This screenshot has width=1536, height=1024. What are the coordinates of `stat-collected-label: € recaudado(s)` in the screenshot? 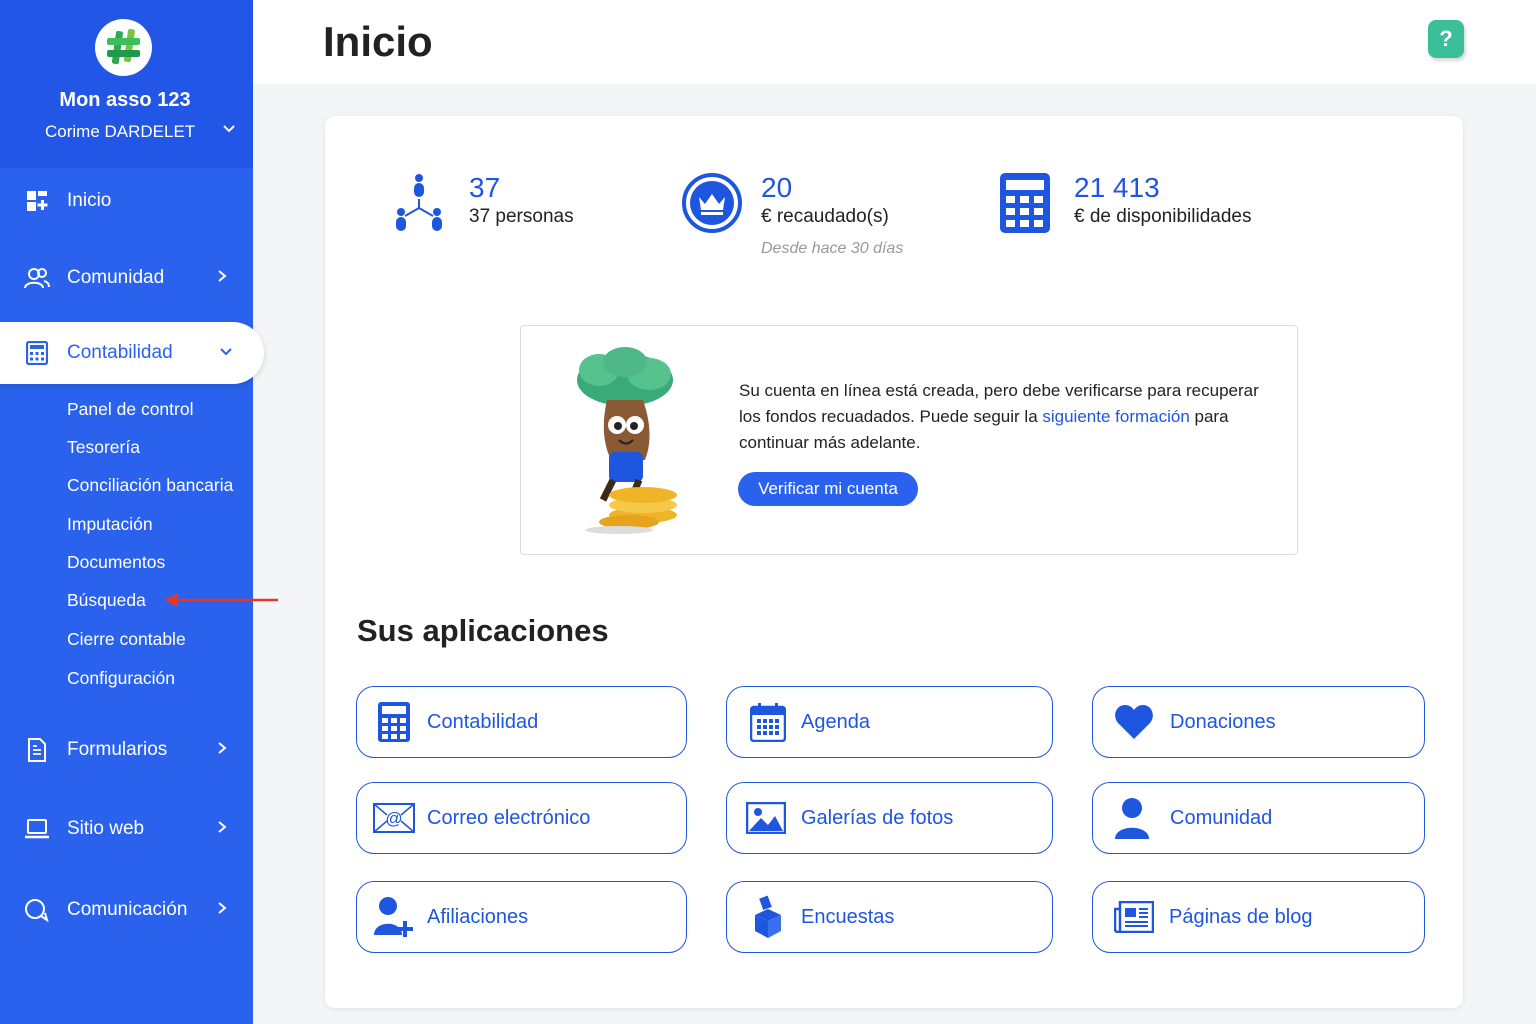 It's located at (825, 216).